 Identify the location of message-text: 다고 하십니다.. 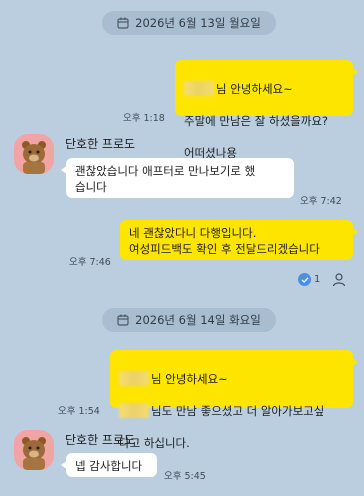
(154, 443).